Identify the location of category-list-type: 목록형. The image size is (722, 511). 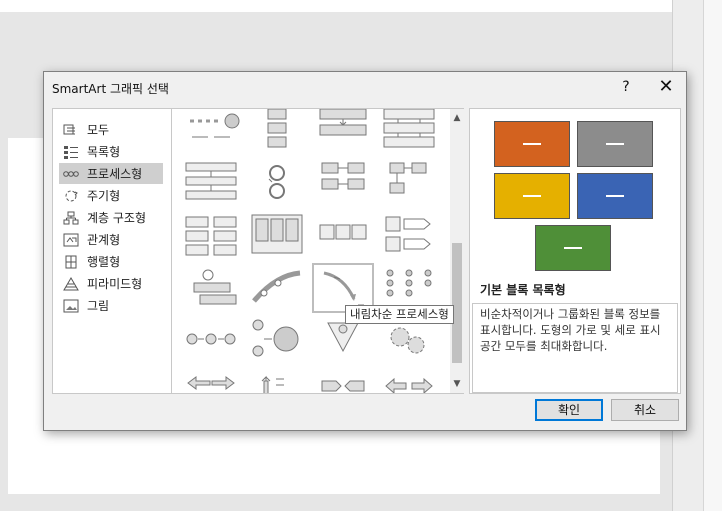
(111, 151).